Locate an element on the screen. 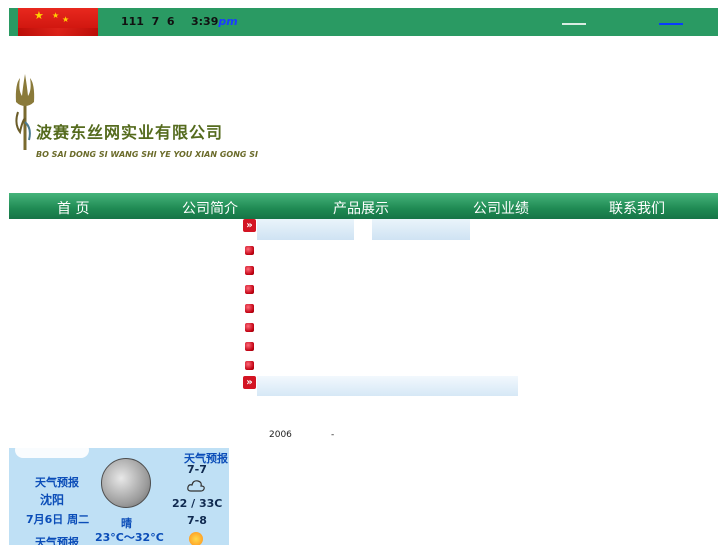 Image resolution: width=727 pixels, height=545 pixels. weather-date: 7月6日 周二 is located at coordinates (58, 519).